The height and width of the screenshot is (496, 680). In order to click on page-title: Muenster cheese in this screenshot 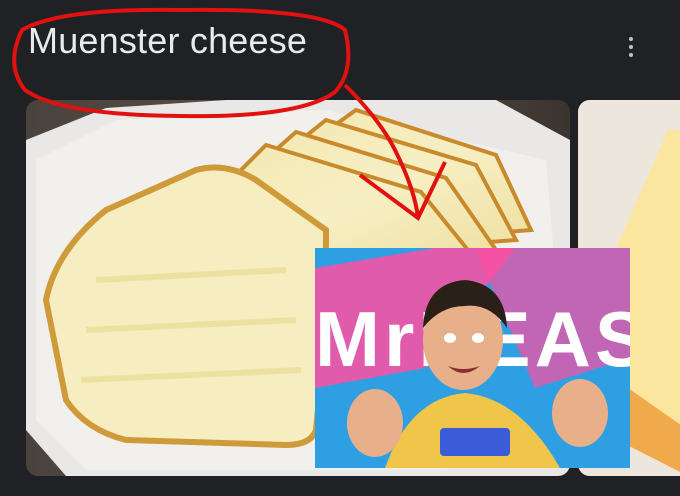, I will do `click(168, 40)`.